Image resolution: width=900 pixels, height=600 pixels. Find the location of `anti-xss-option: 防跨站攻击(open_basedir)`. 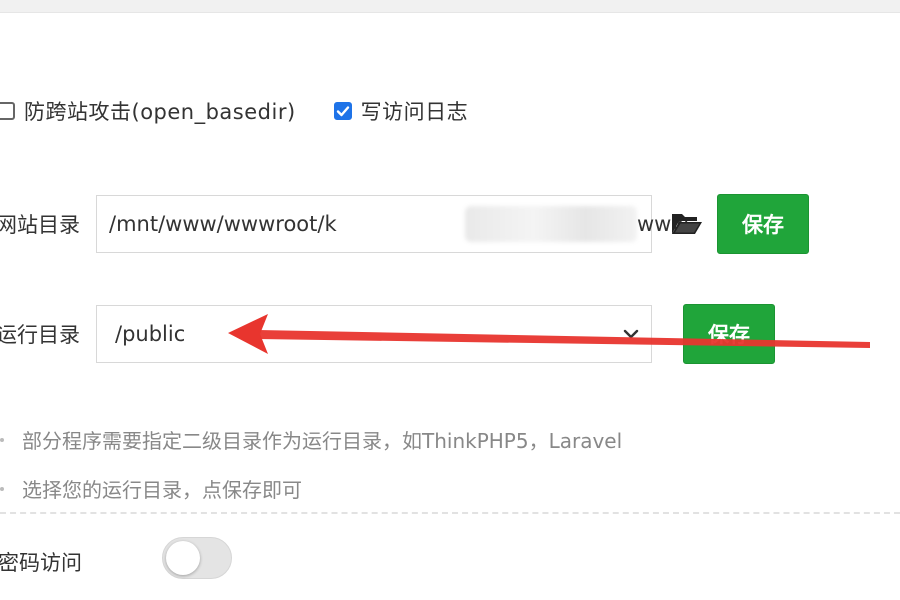

anti-xss-option: 防跨站攻击(open_basedir) is located at coordinates (148, 111).